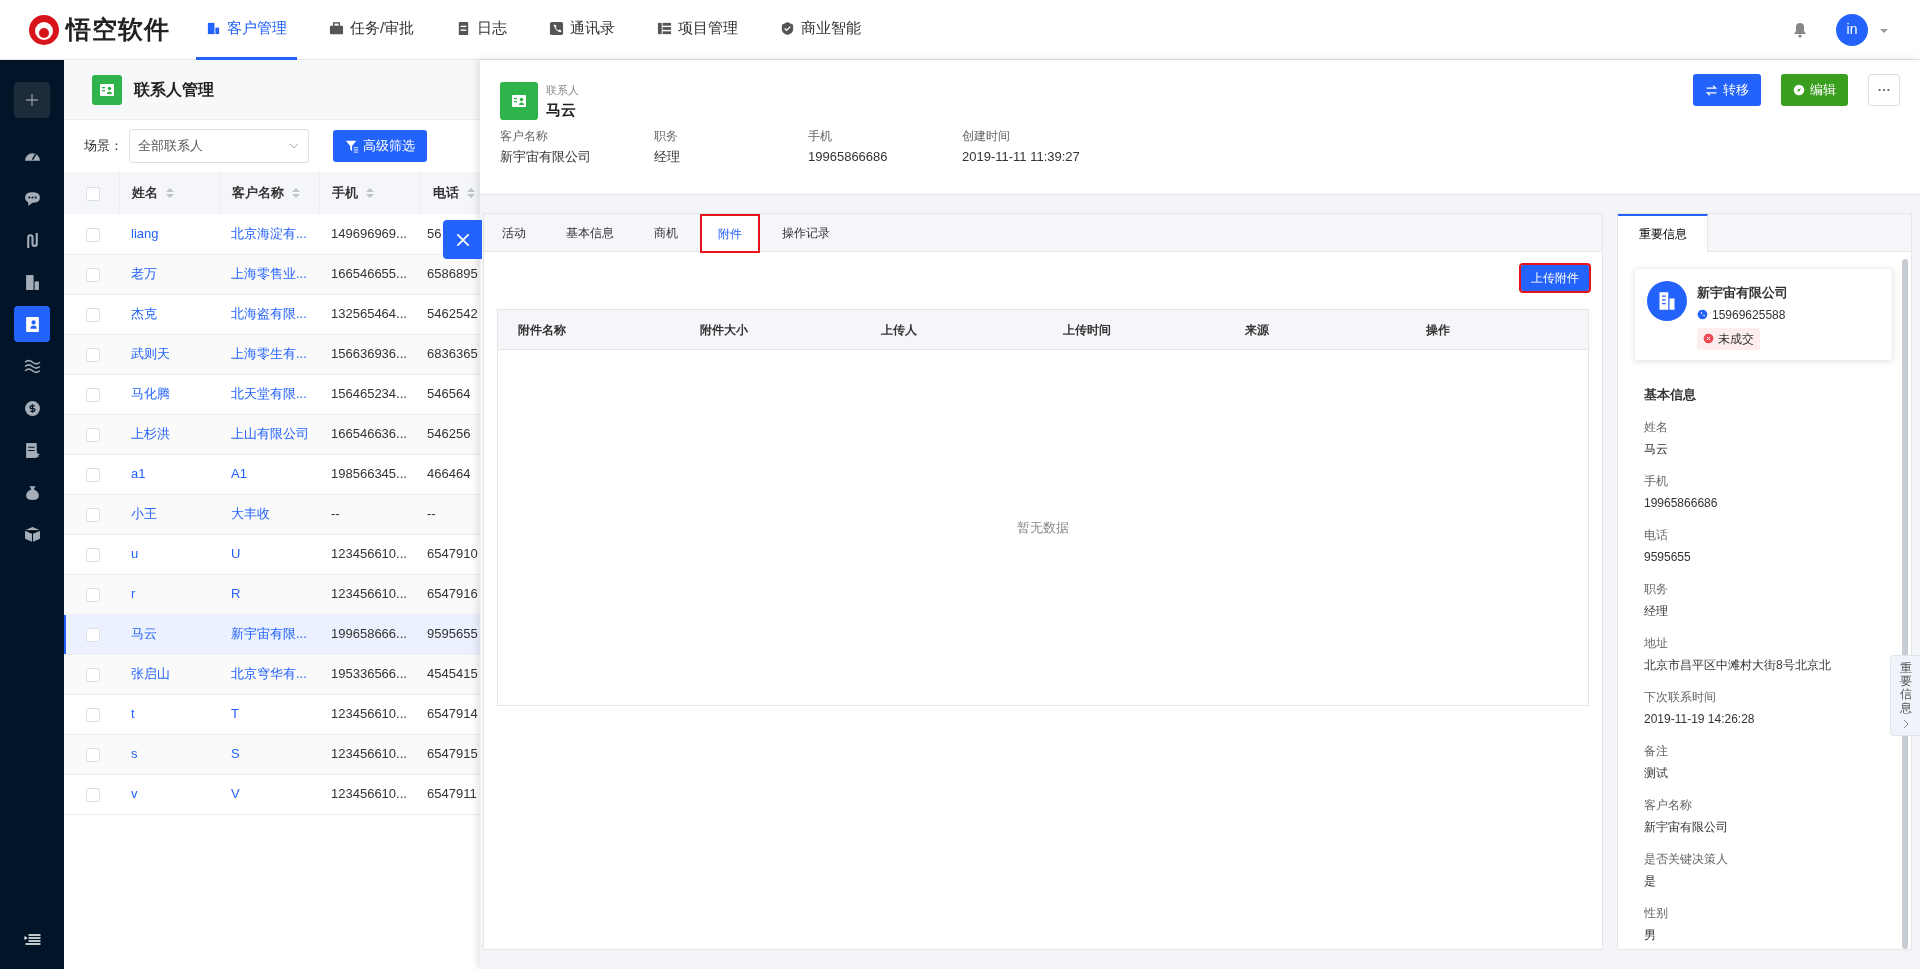  Describe the element at coordinates (144, 193) in the screenshot. I see `column-header: 姓名` at that location.